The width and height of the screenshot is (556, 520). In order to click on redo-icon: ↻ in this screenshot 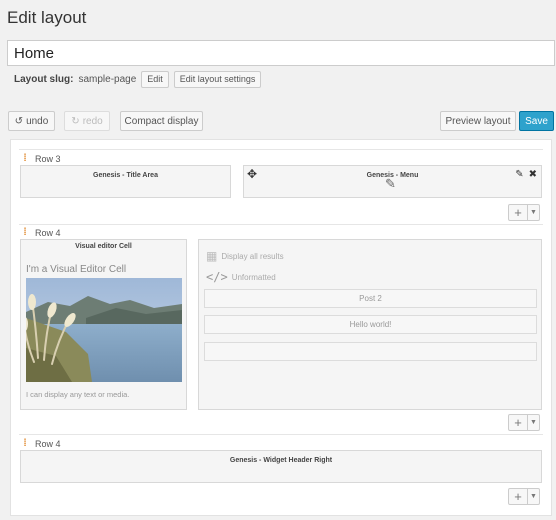, I will do `click(75, 121)`.